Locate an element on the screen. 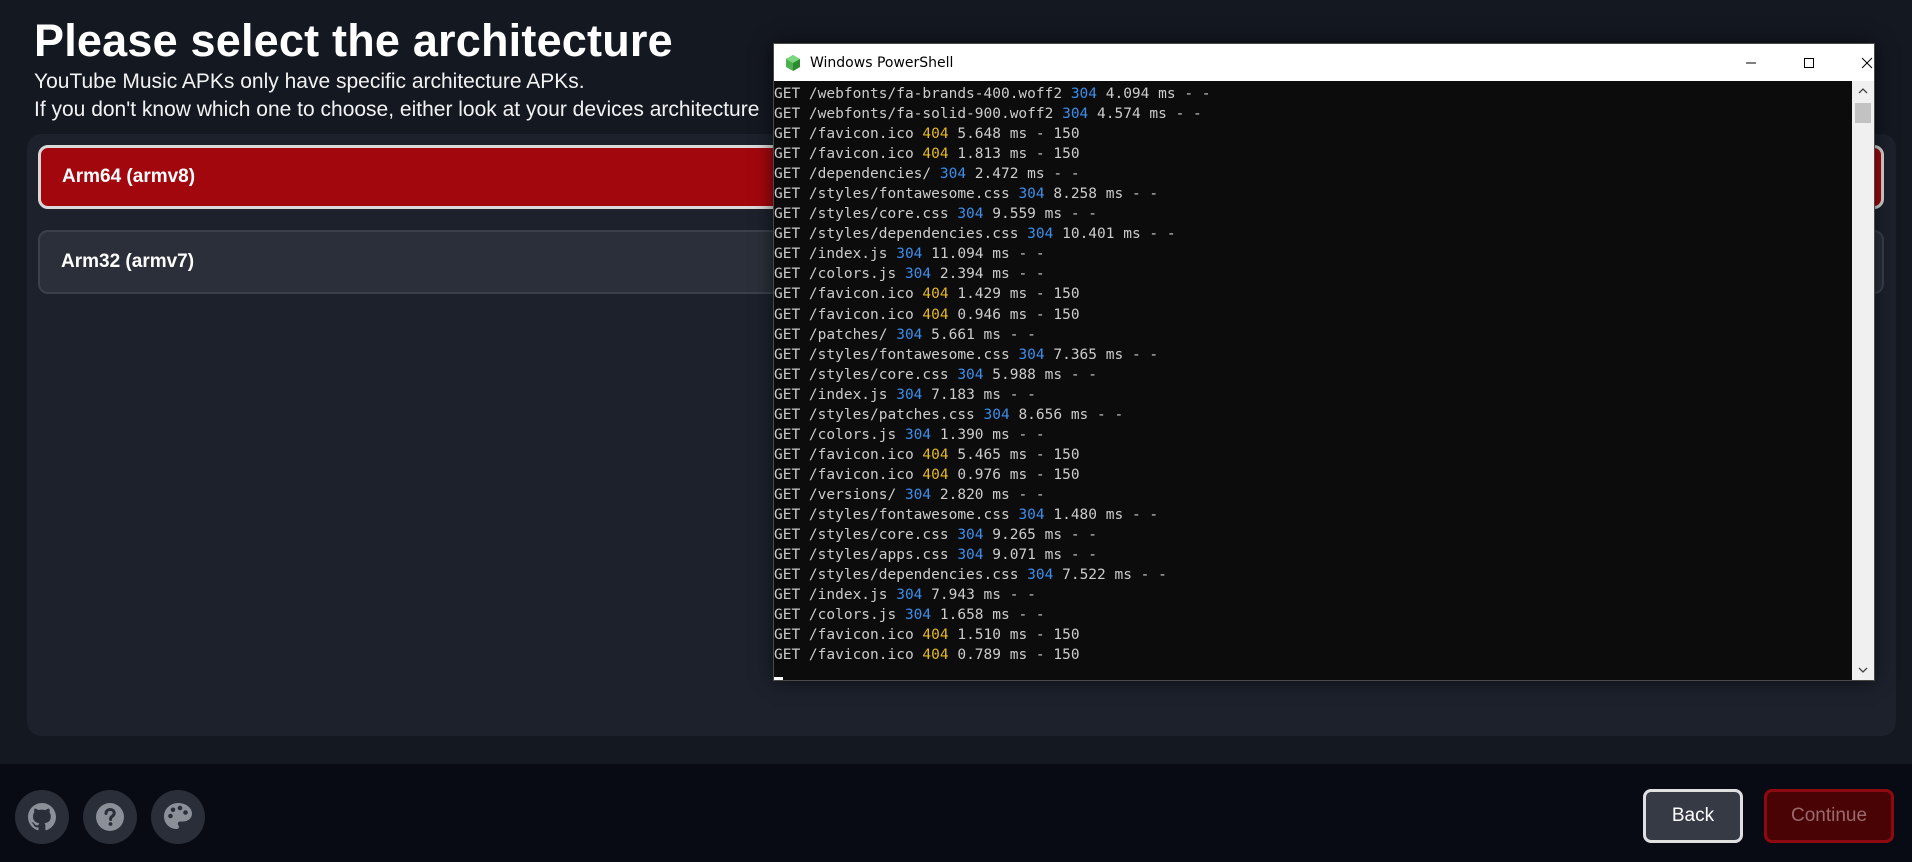 This screenshot has width=1912, height=862. scroll-down-button is located at coordinates (1863, 670).